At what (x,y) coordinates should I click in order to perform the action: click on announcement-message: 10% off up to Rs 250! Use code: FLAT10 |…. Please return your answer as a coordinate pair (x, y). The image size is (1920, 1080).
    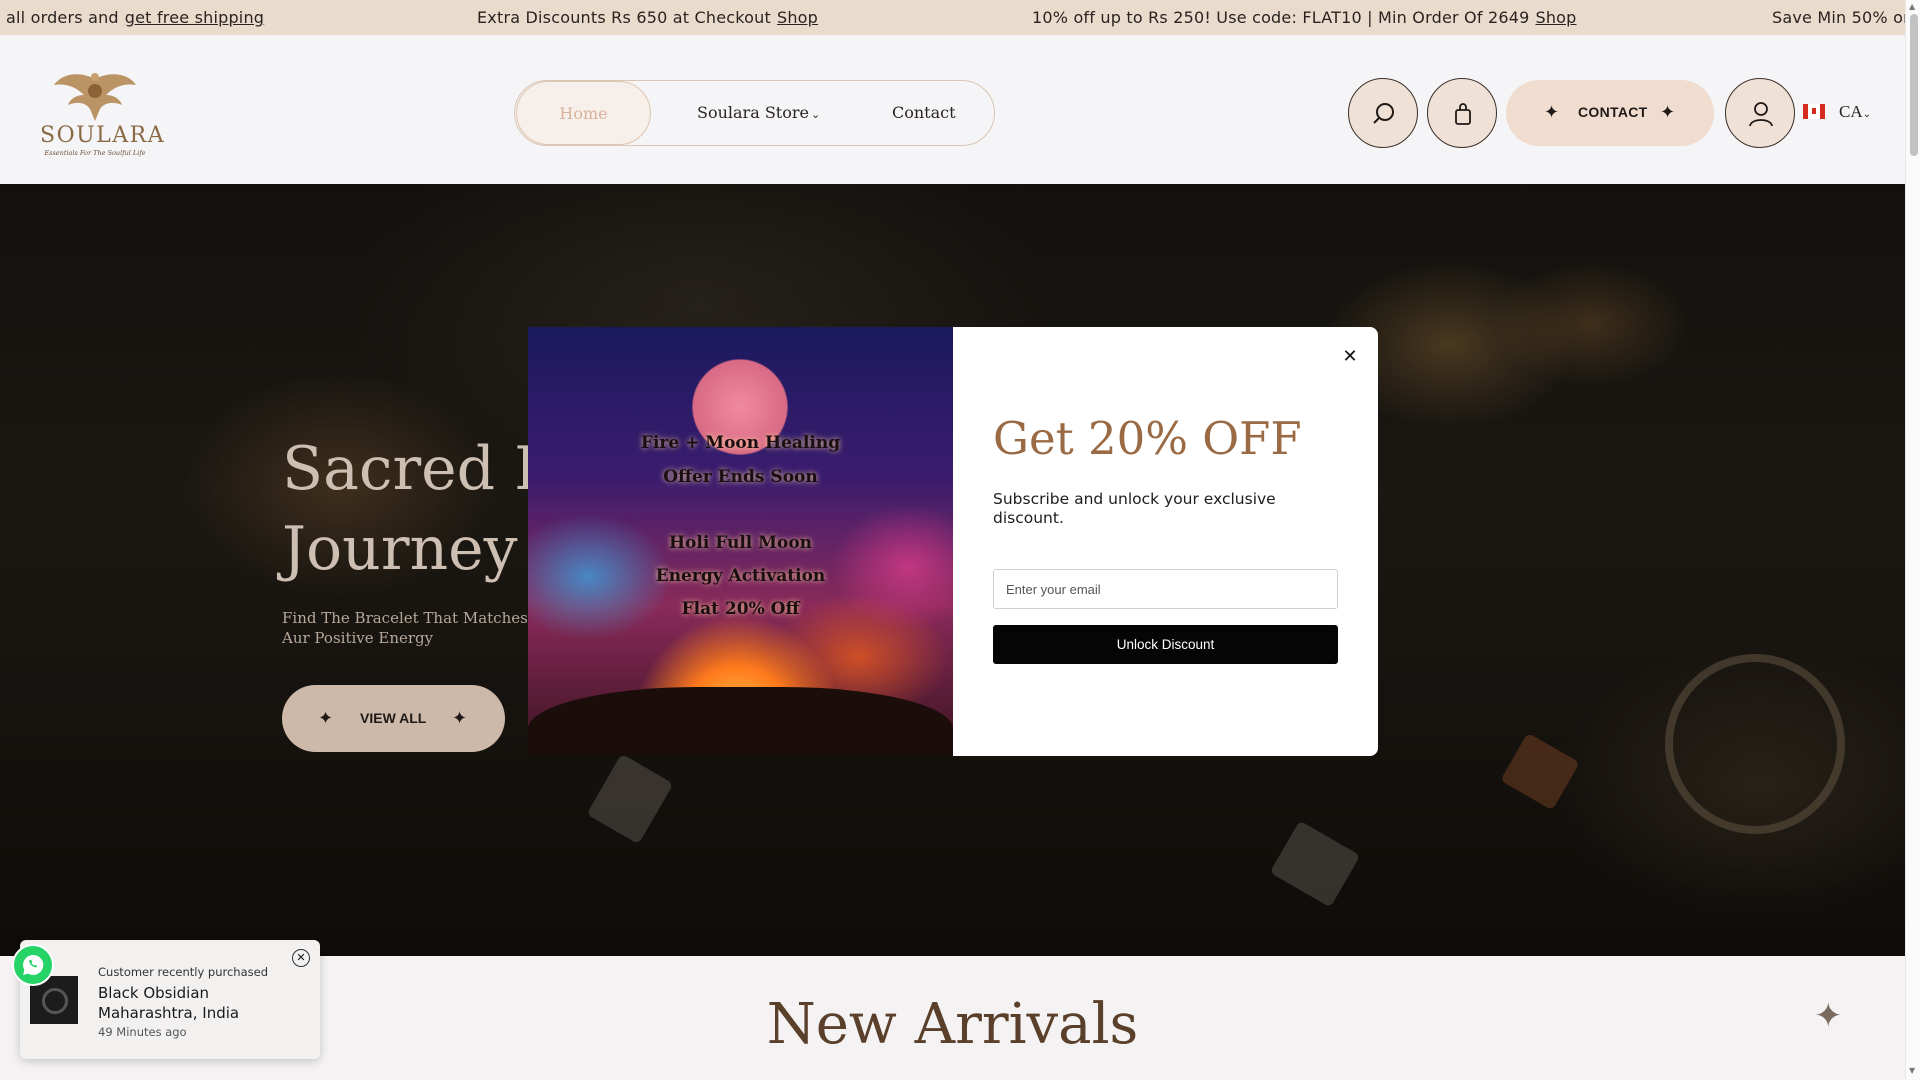
    Looking at the image, I should click on (1304, 17).